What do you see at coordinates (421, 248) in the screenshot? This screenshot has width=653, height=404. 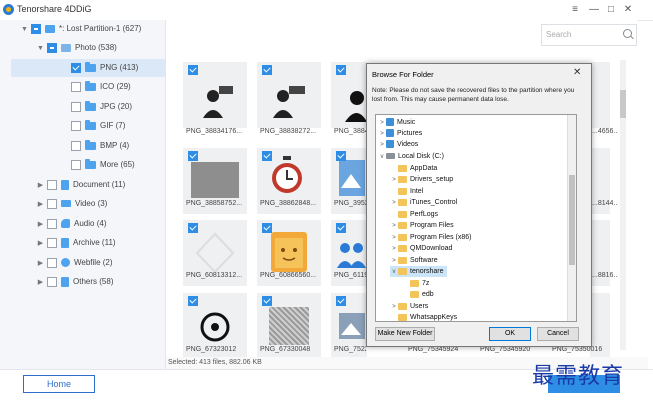 I see `folder-node-qmdownload: > QMDownload` at bounding box center [421, 248].